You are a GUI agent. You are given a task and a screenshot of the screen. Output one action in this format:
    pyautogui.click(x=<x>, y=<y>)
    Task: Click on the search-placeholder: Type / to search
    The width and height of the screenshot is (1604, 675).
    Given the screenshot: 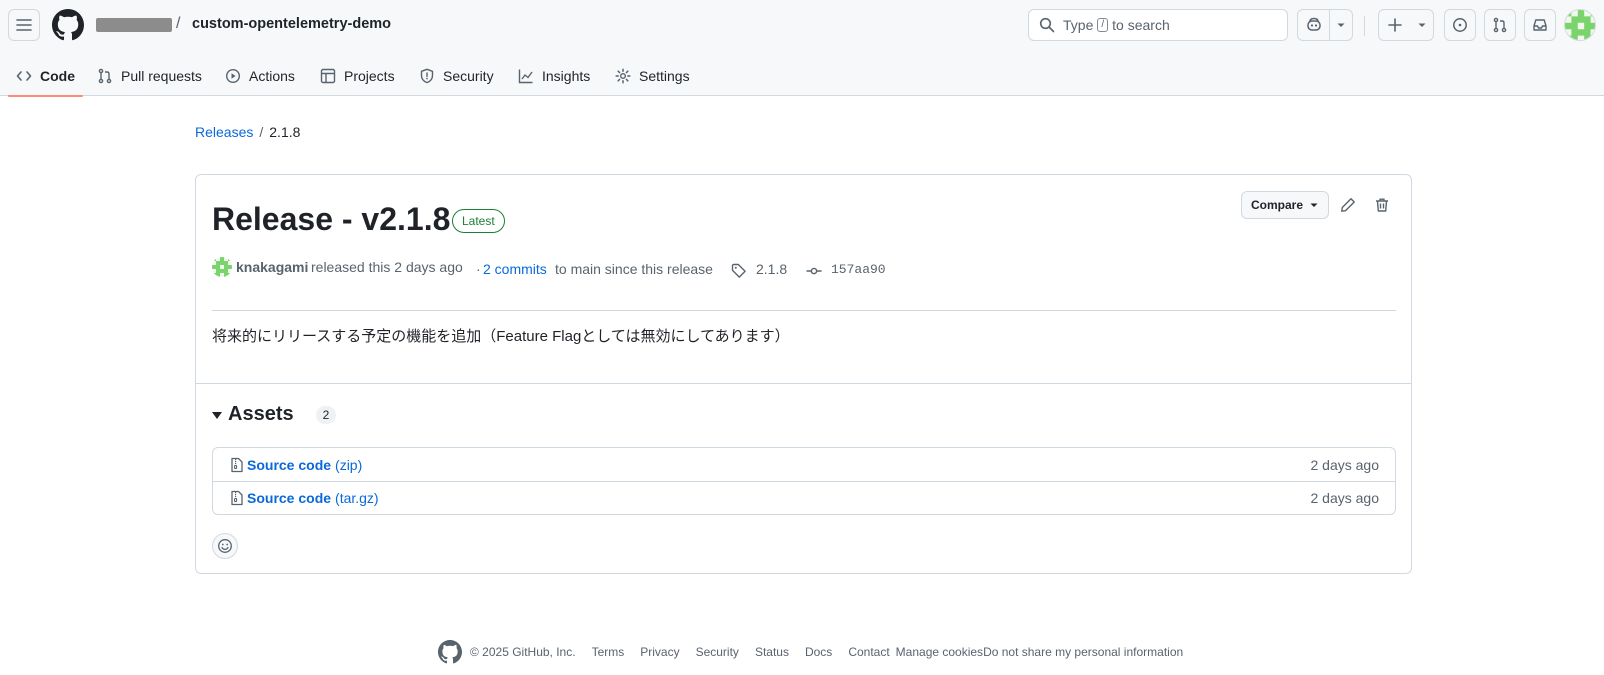 What is the action you would take?
    pyautogui.click(x=1116, y=25)
    